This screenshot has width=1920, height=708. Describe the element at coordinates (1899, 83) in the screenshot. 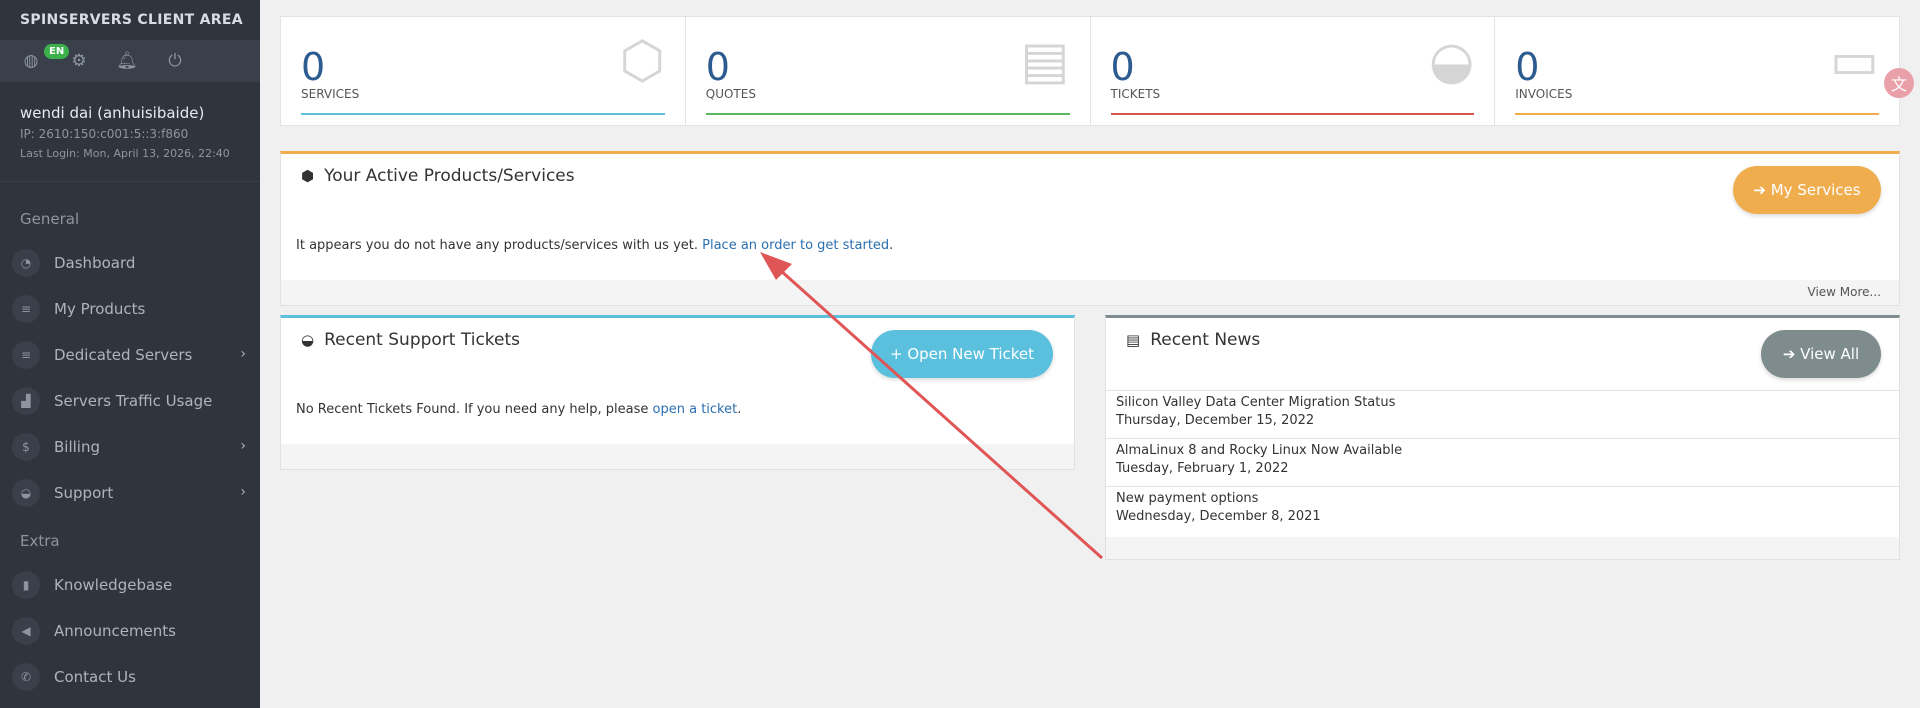

I see `translate-float-icon: 文` at that location.